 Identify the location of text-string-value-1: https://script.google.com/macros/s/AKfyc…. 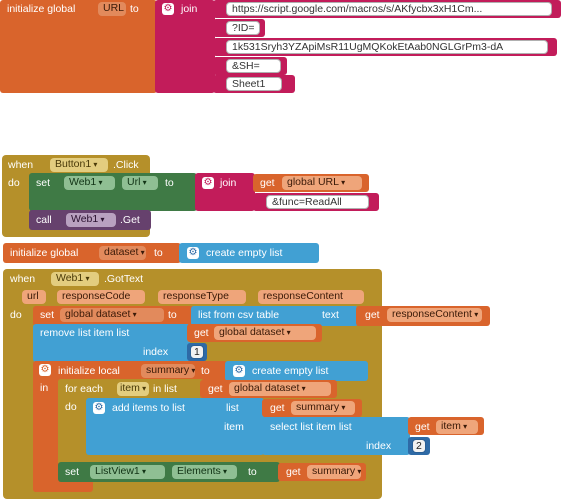
(389, 9).